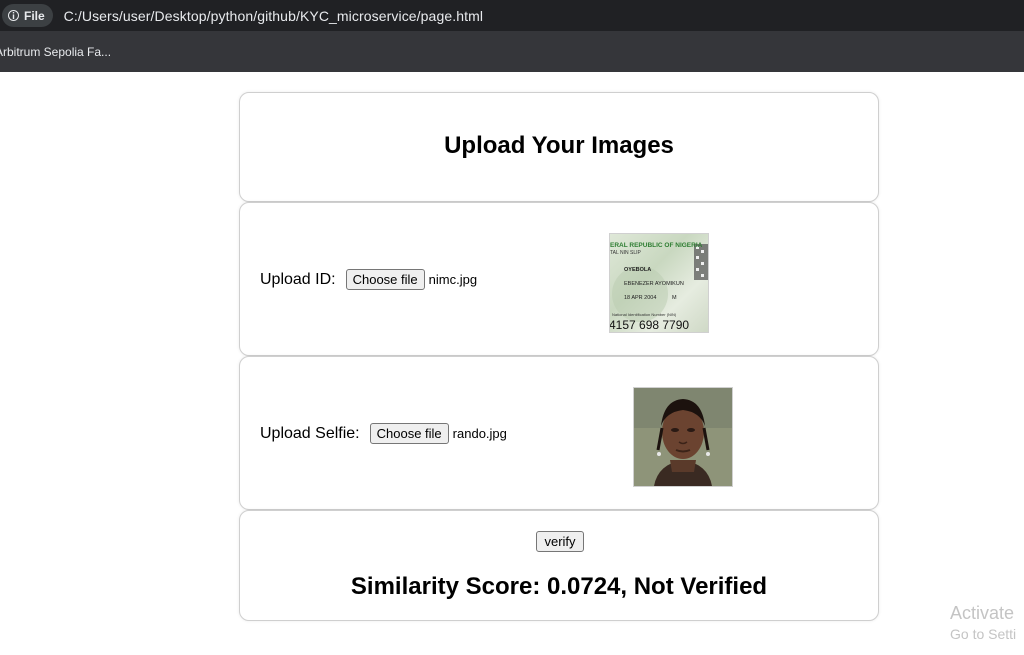  I want to click on id-upload-label: Upload ID:, so click(298, 279).